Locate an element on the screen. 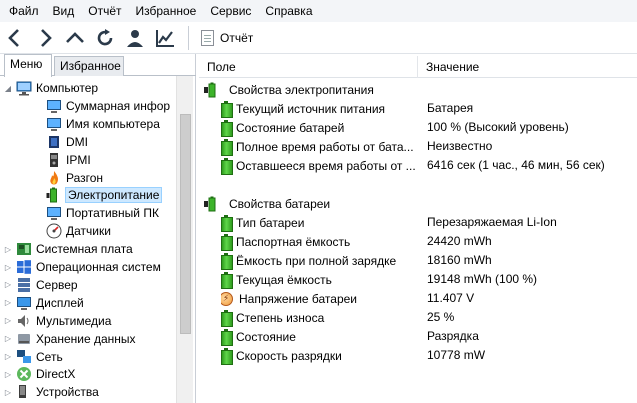  tree-item: ▷ Дисплей is located at coordinates (44, 303).